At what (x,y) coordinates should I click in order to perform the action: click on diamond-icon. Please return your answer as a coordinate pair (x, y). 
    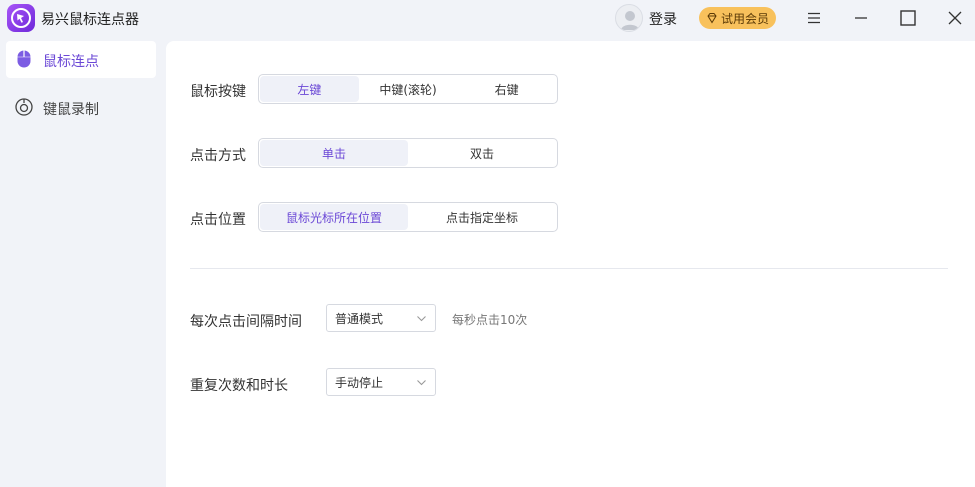
    Looking at the image, I should click on (712, 18).